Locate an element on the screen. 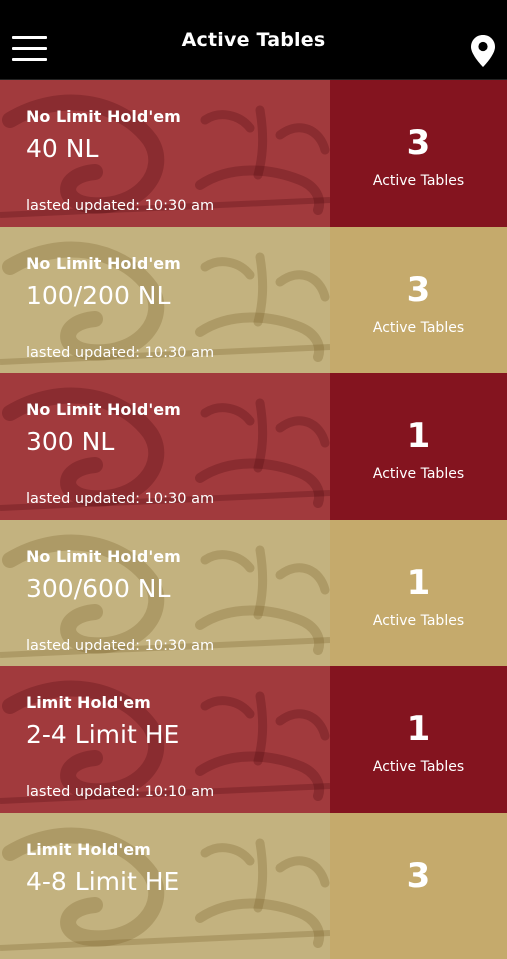  stakes-label: 40 NL is located at coordinates (178, 148).